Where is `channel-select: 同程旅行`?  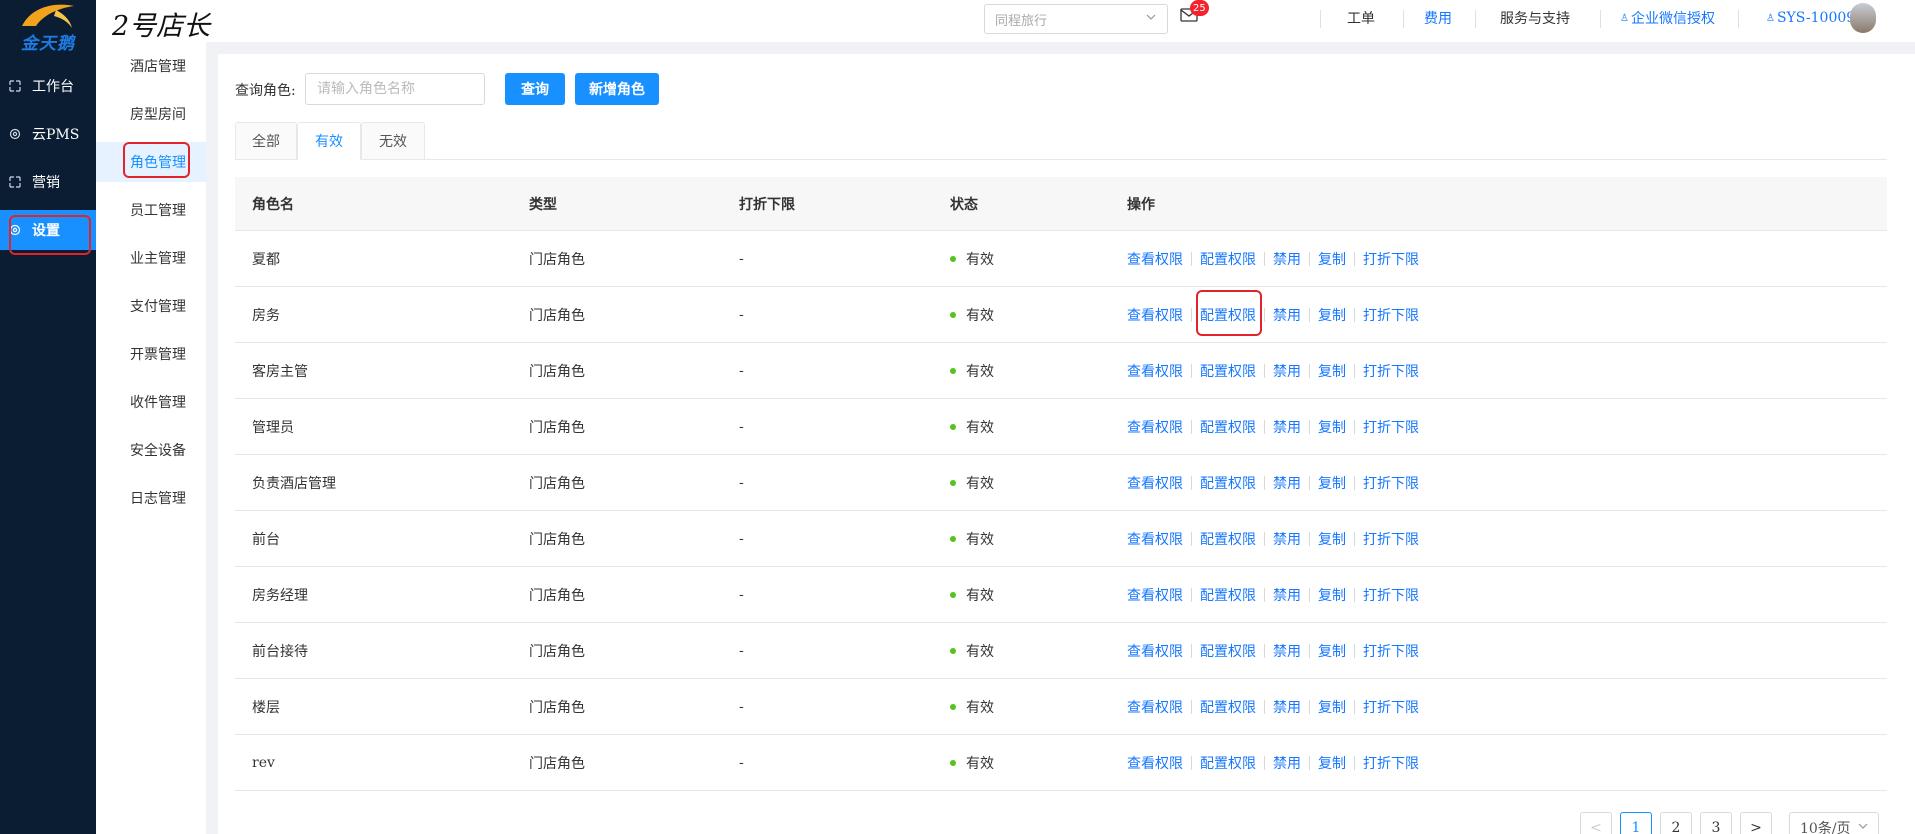
channel-select: 同程旅行 is located at coordinates (1076, 19).